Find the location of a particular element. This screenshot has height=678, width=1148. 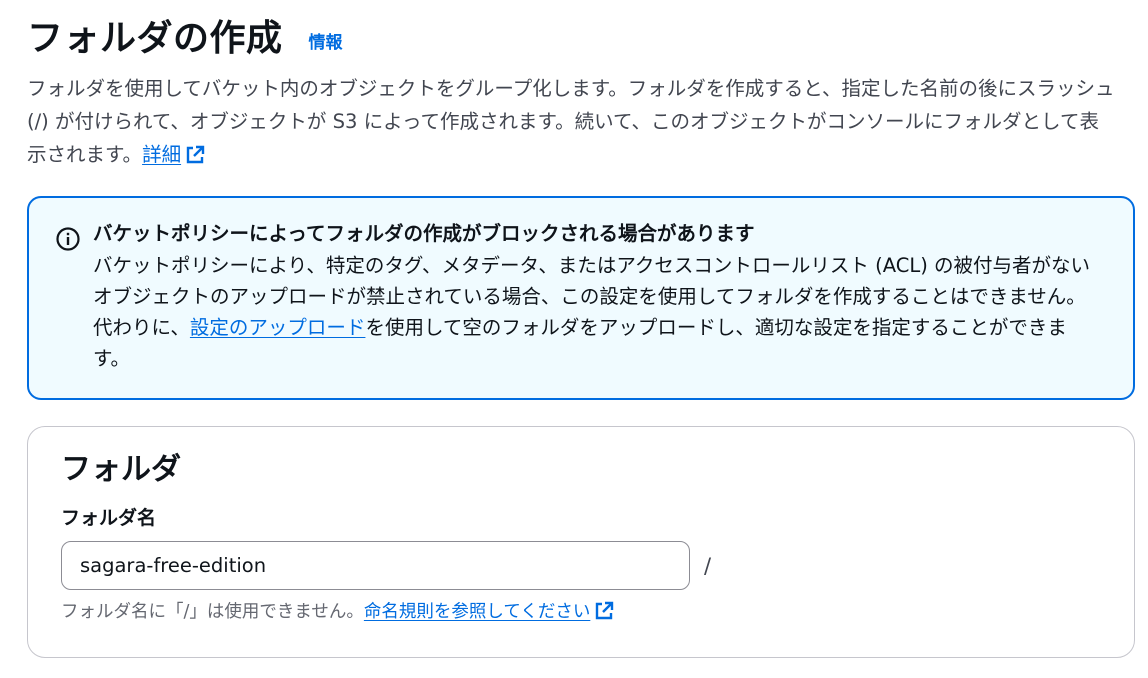

upload-settings-link: 設定のアップロード is located at coordinates (278, 327).